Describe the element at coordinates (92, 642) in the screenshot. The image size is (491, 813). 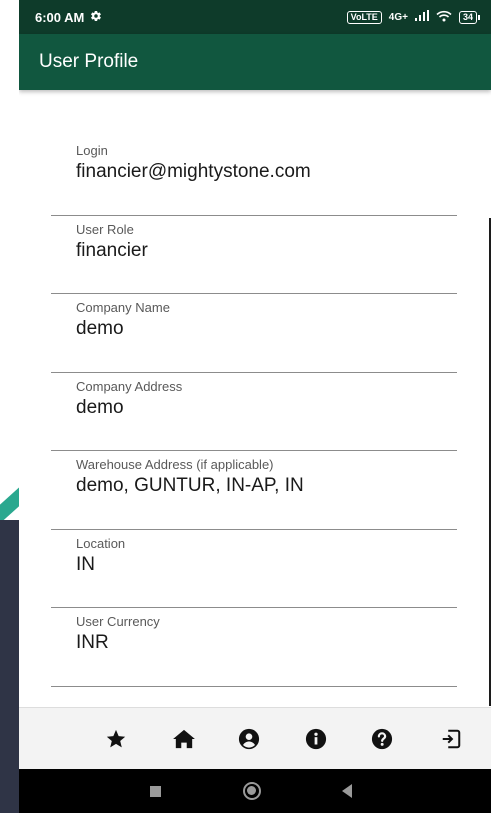
I see `field-value: INR` at that location.